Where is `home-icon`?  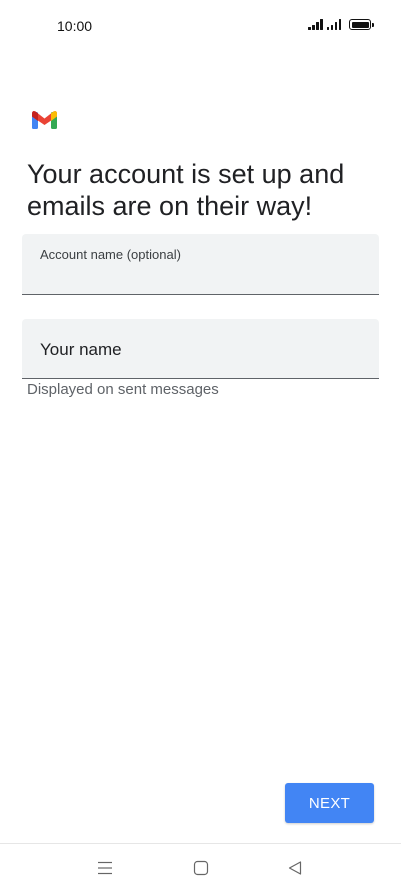
home-icon is located at coordinates (201, 868).